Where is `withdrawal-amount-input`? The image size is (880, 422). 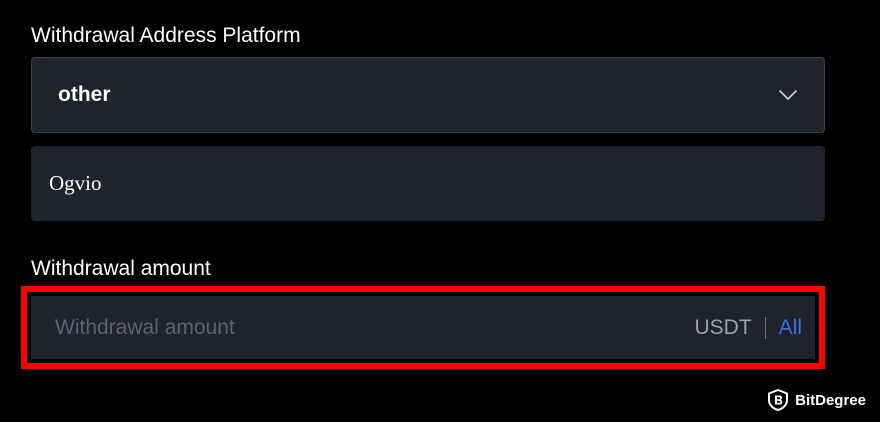 withdrawal-amount-input is located at coordinates (375, 327).